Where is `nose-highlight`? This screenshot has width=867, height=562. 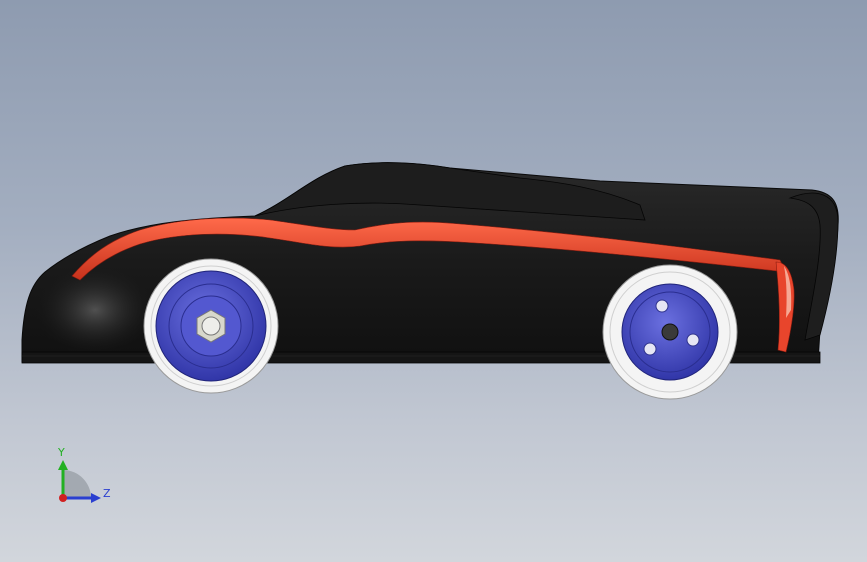
nose-highlight is located at coordinates (95, 310).